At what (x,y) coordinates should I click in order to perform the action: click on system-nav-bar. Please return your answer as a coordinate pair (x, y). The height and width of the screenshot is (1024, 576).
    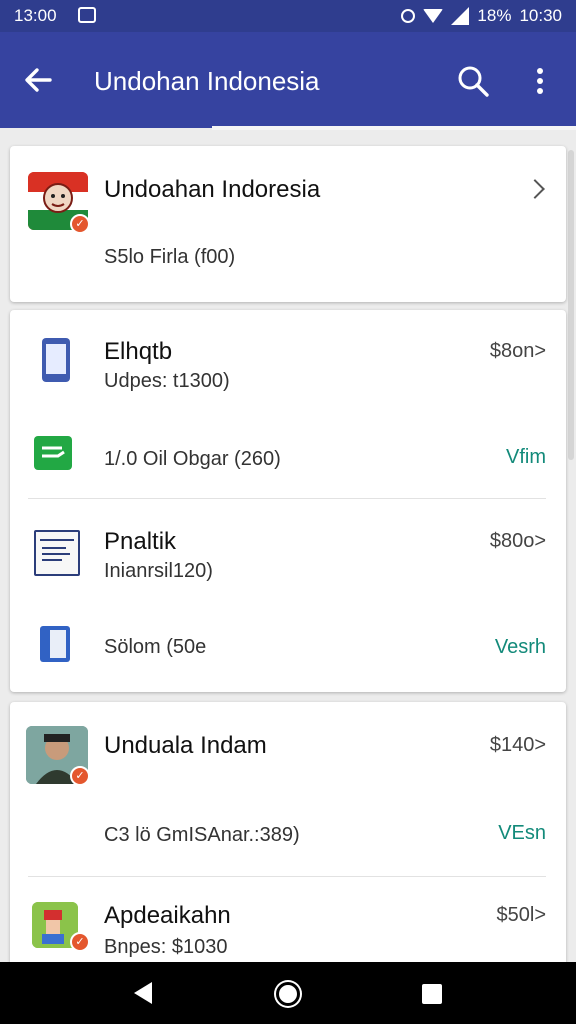
    Looking at the image, I should click on (288, 993).